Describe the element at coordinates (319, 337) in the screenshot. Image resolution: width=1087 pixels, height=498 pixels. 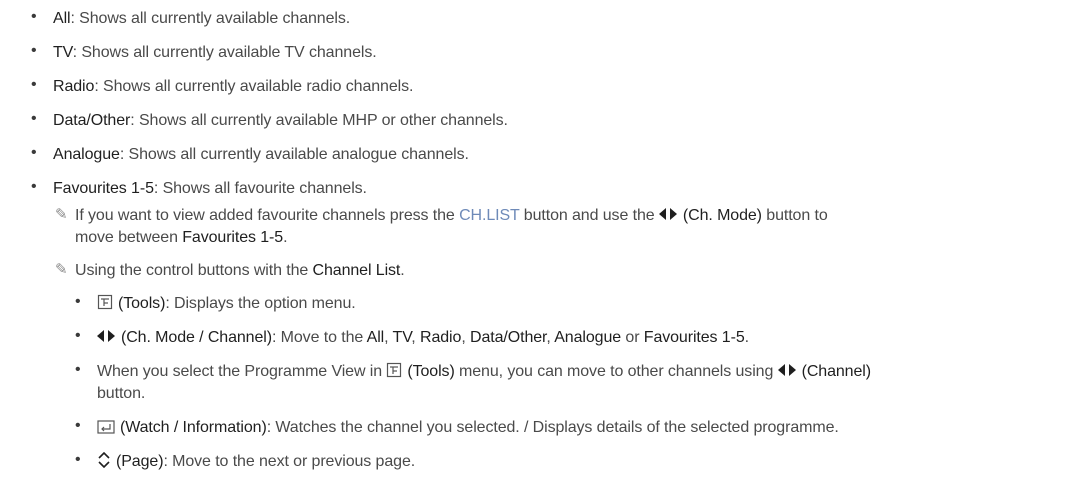
I see `ch-mode-desc: : Move to the` at that location.